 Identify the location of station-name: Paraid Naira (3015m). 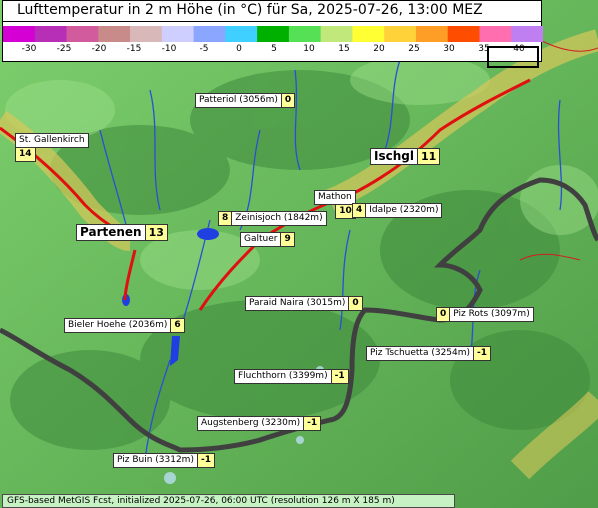
(297, 303).